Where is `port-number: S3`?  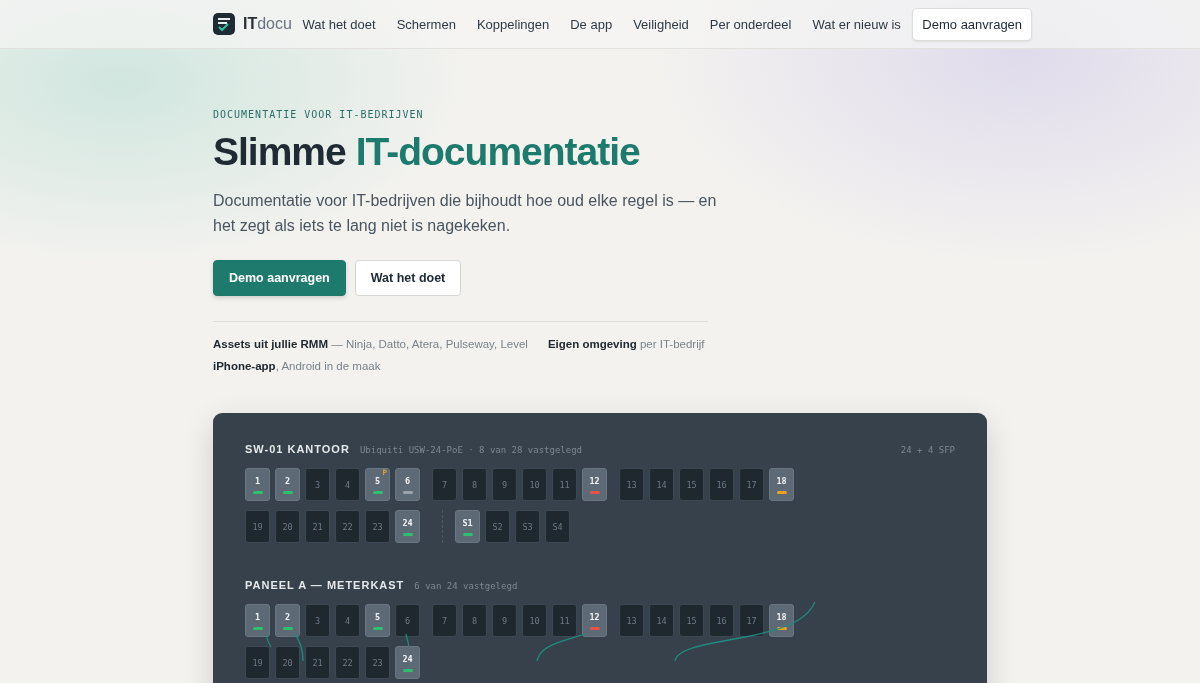 port-number: S3 is located at coordinates (527, 526).